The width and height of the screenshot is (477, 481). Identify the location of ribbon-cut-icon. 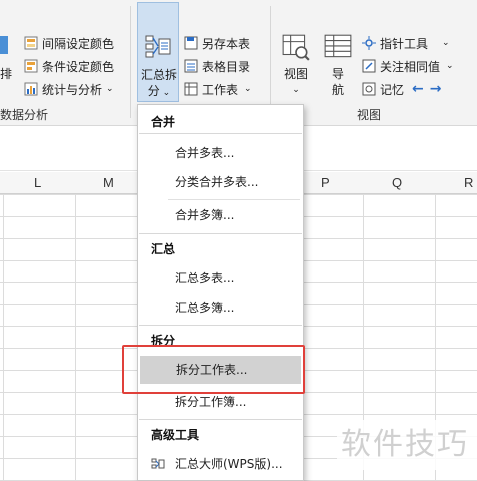
(4, 45).